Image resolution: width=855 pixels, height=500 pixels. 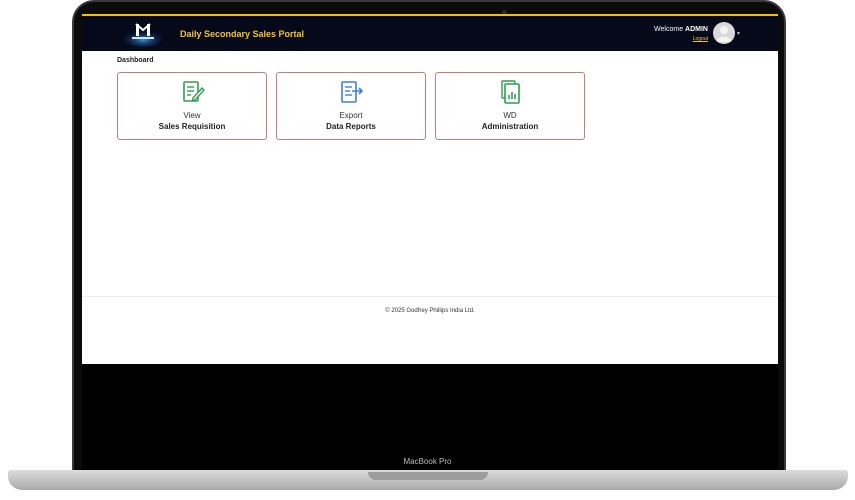 I want to click on page-title: Dashboard, so click(x=135, y=60).